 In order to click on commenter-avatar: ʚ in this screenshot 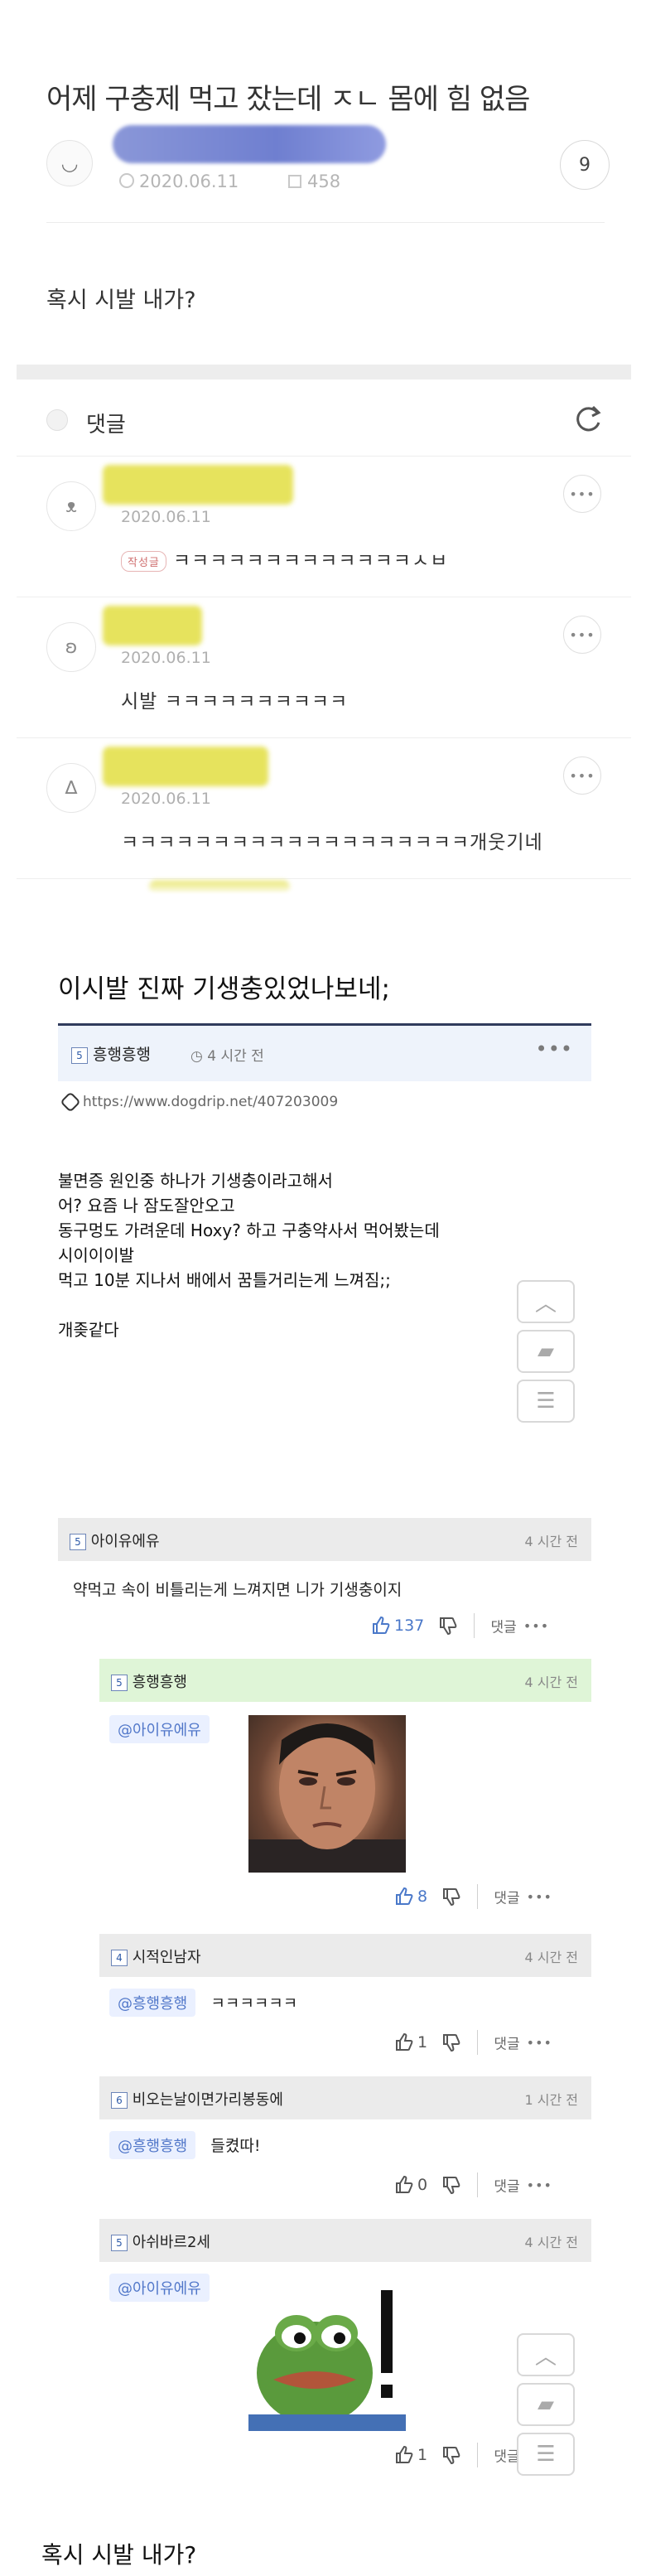, I will do `click(71, 647)`.